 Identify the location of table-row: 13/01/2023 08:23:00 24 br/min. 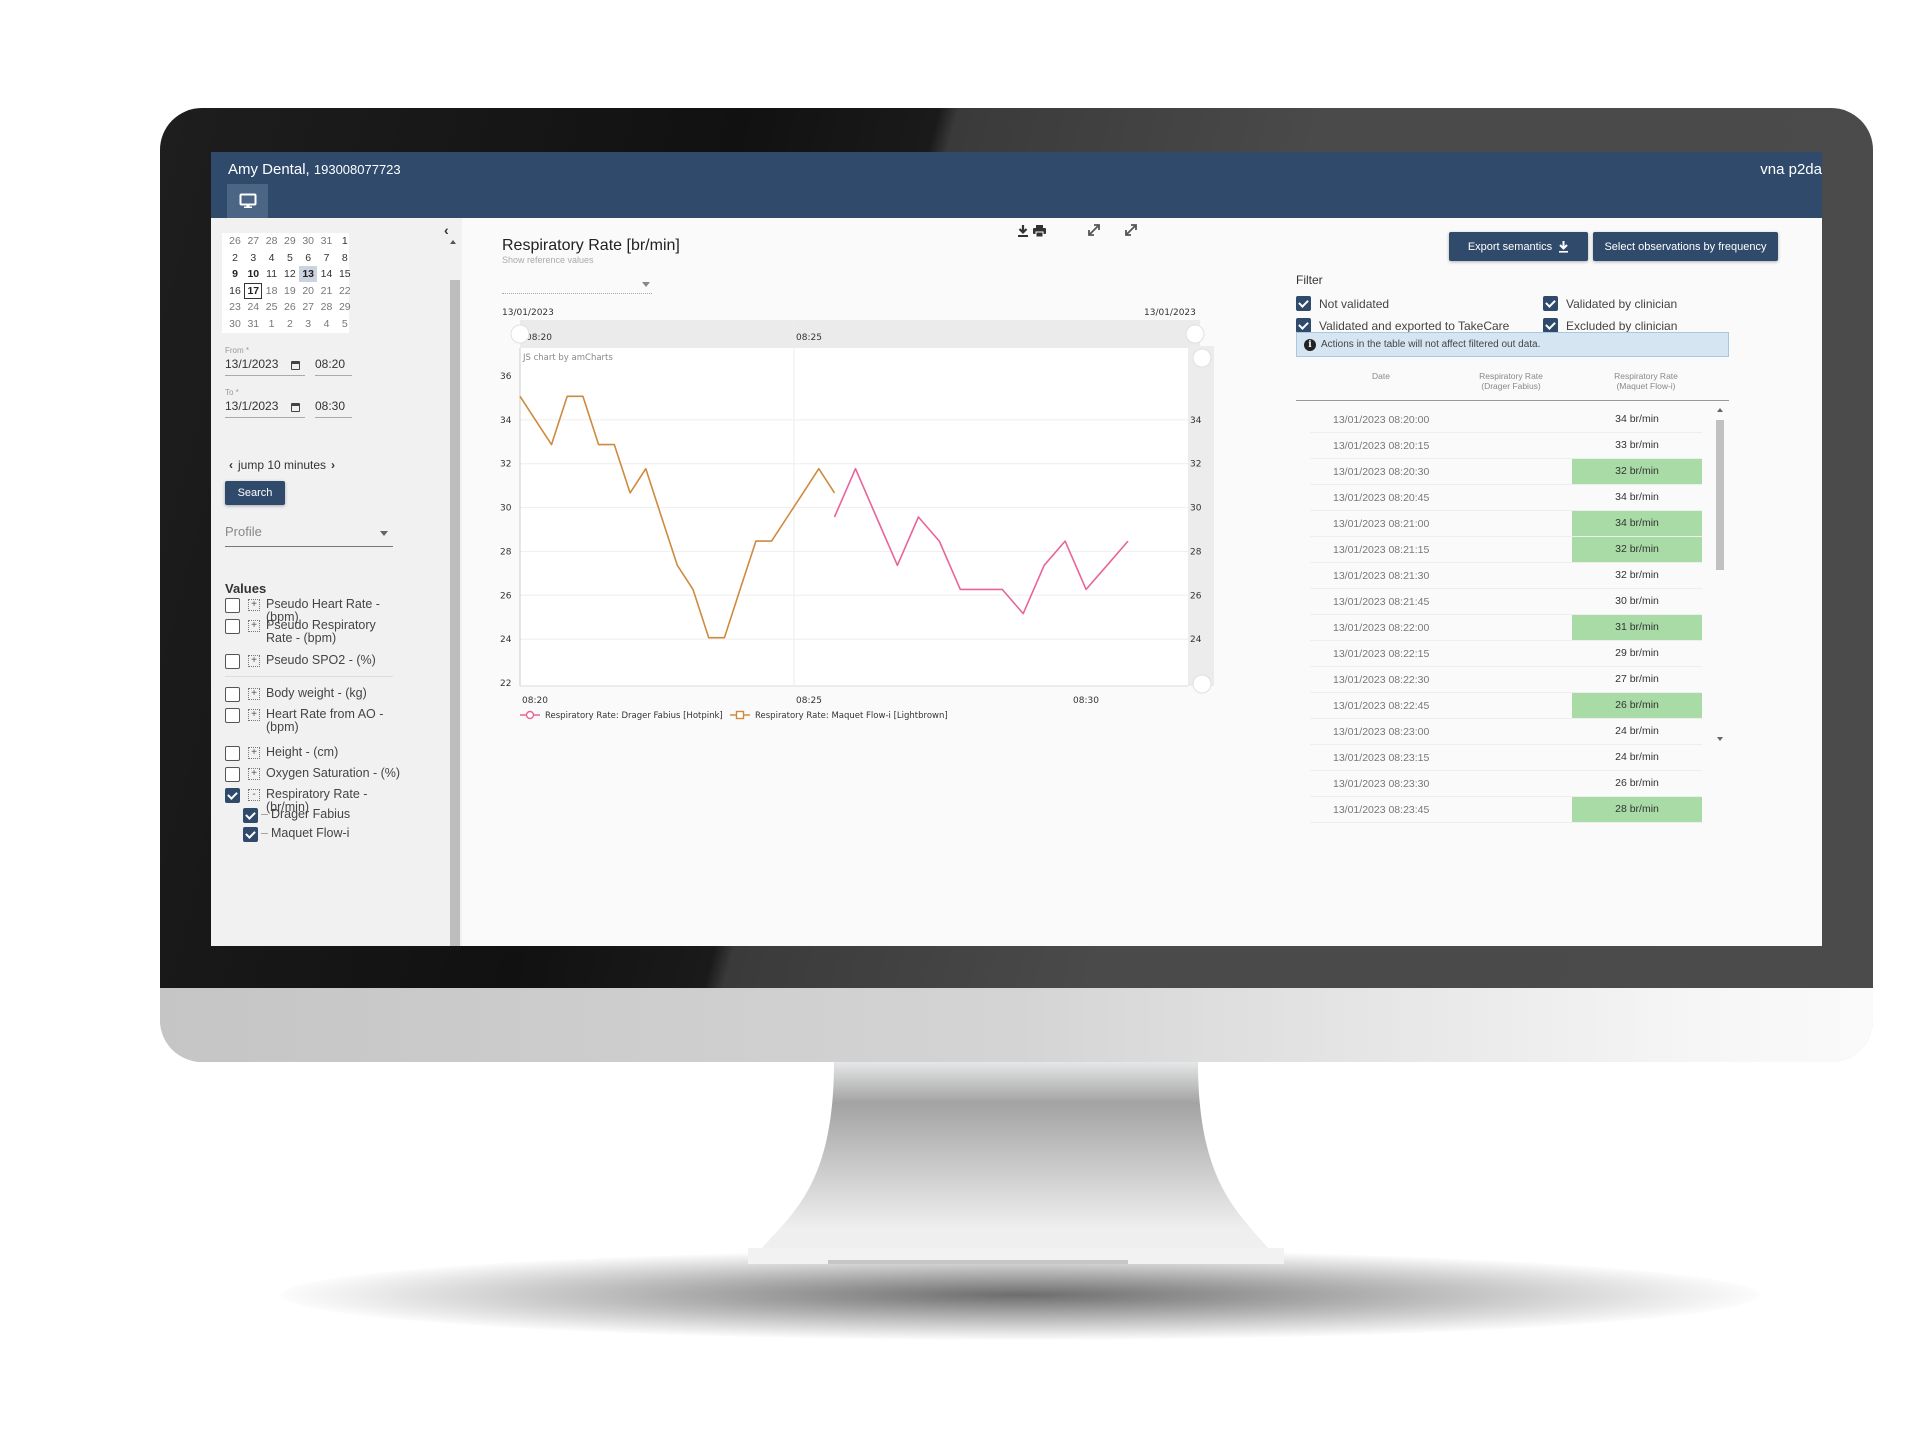
(1506, 732).